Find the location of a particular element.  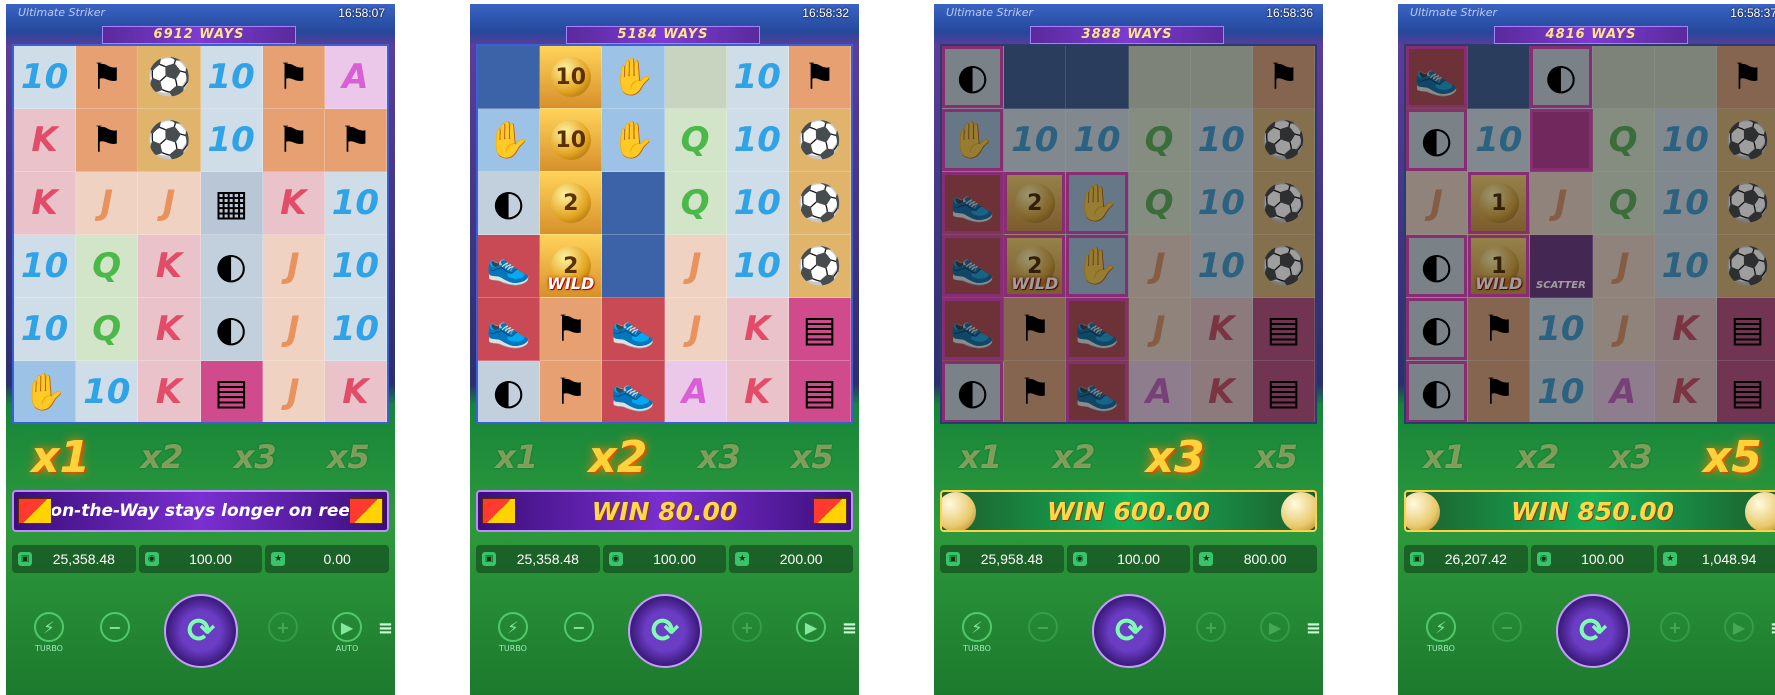

win-value: 200.00 is located at coordinates (801, 559).